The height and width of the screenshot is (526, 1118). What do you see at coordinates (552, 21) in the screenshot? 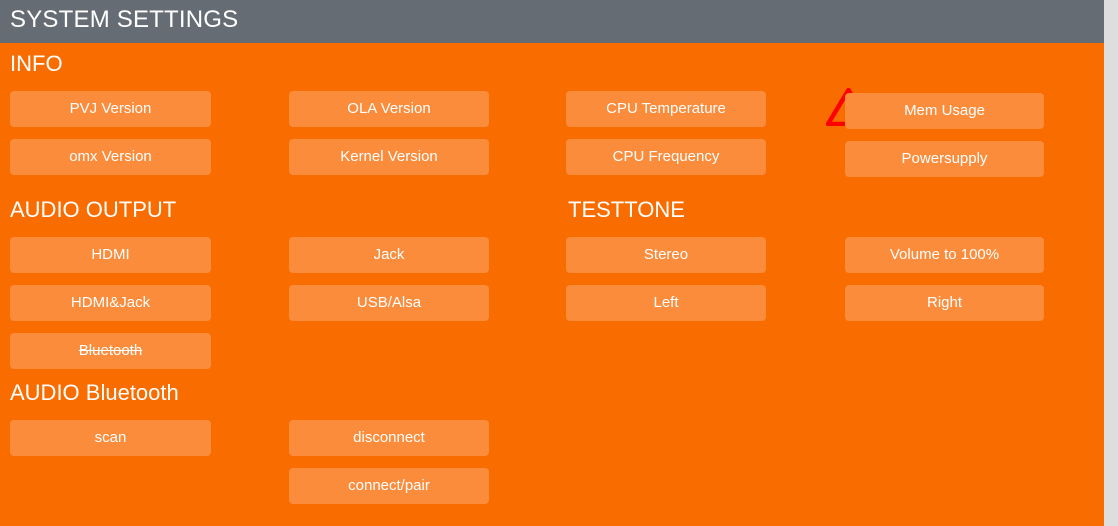
I see `title-bar: SYSTEM SETTINGS` at bounding box center [552, 21].